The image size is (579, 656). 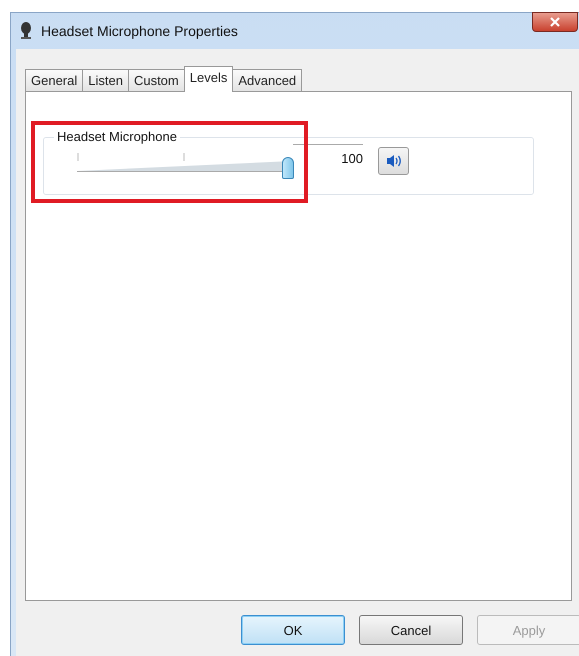 What do you see at coordinates (54, 80) in the screenshot?
I see `tab: General` at bounding box center [54, 80].